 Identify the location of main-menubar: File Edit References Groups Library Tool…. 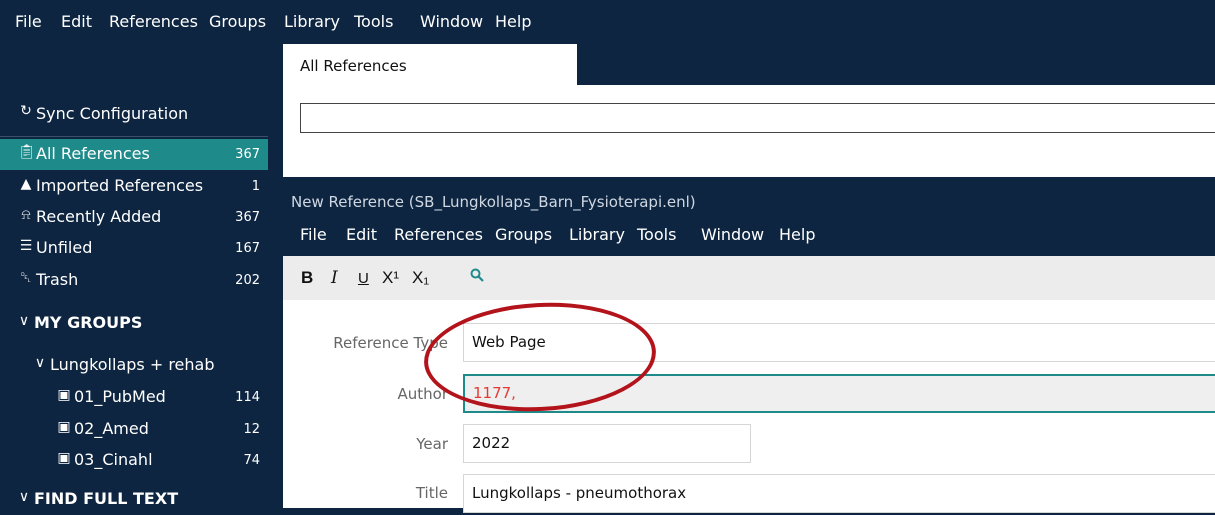
(607, 22).